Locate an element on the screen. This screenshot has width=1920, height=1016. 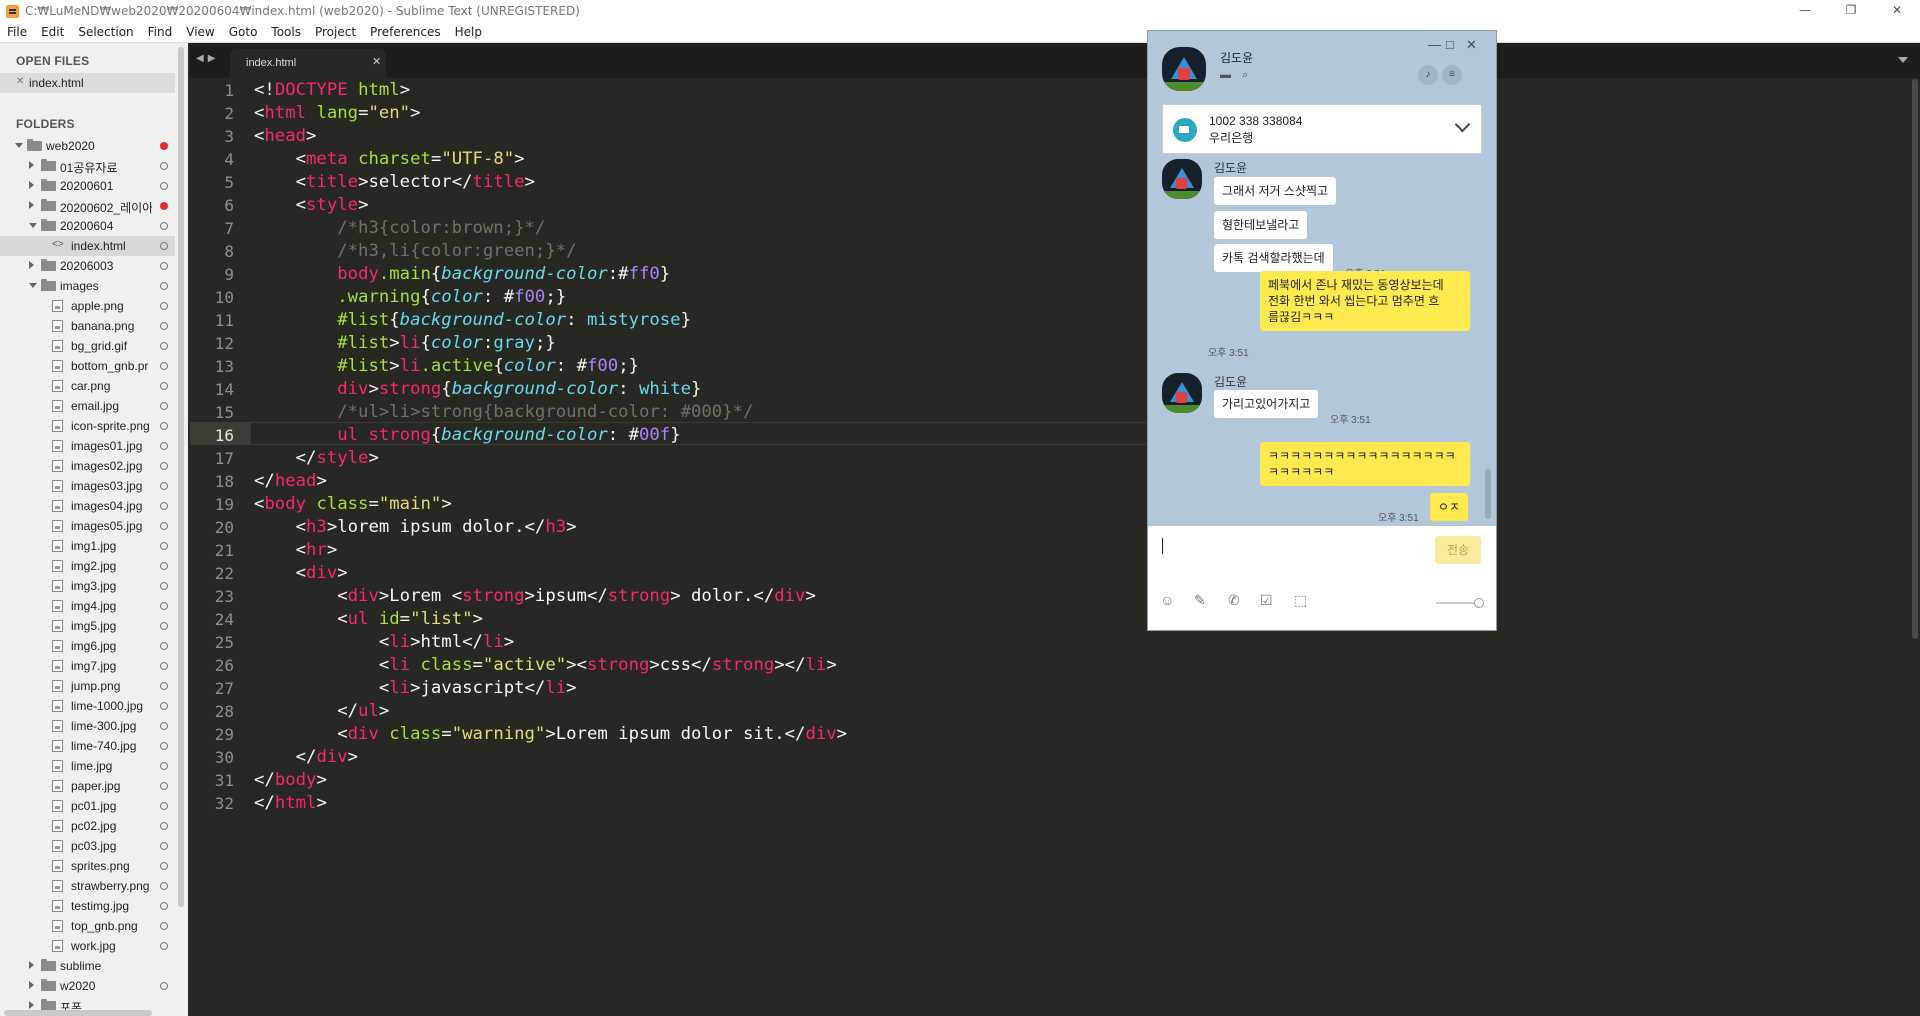
opacity-slider is located at coordinates (1460, 603).